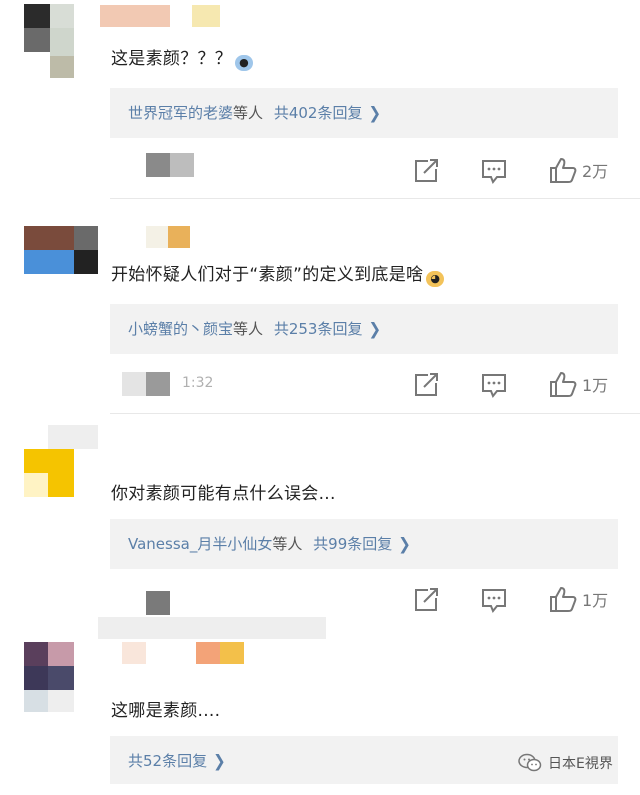  I want to click on like-button: 2万, so click(578, 170).